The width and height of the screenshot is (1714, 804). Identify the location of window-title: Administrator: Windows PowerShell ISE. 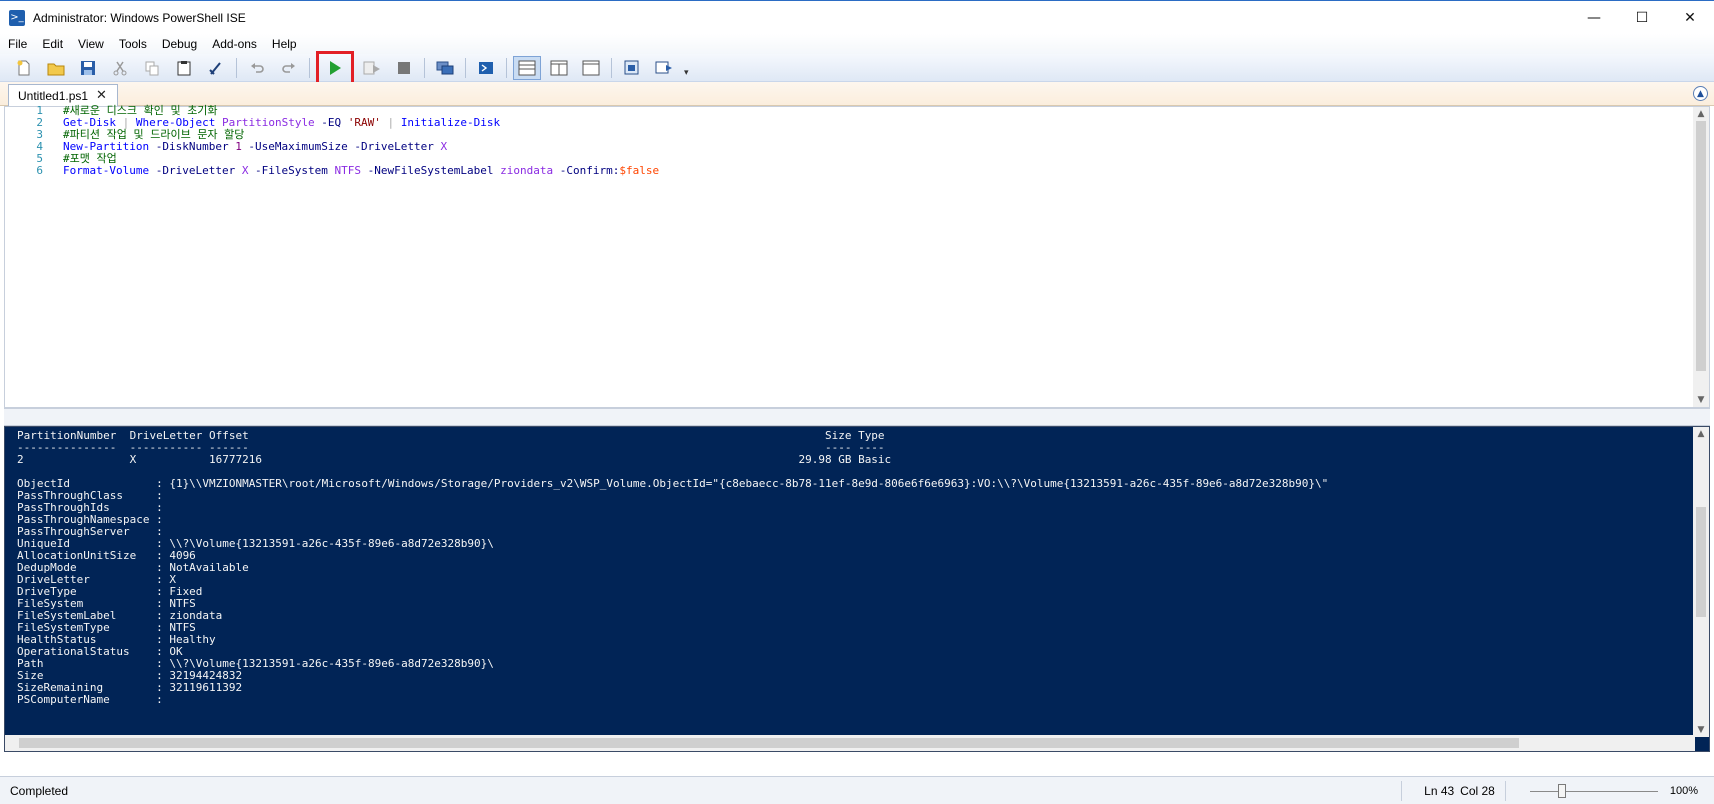
(139, 17).